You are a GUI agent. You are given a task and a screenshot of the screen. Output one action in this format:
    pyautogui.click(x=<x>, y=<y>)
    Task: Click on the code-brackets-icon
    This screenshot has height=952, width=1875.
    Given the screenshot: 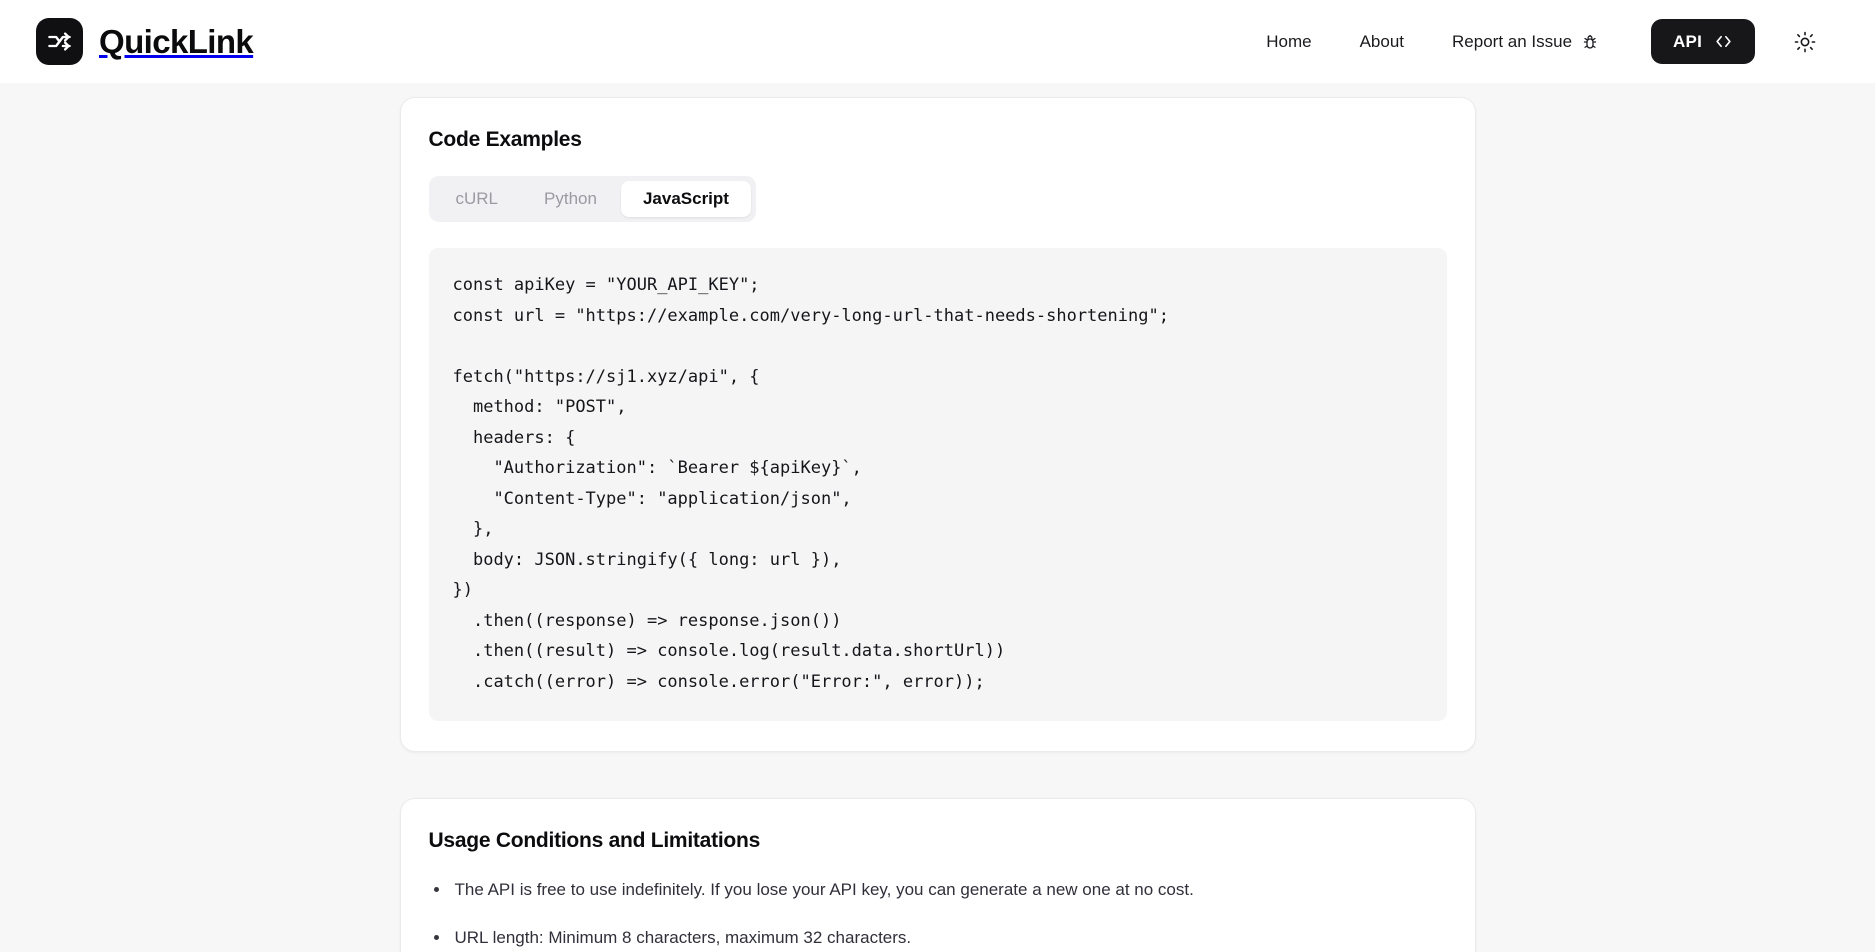 What is the action you would take?
    pyautogui.click(x=1723, y=41)
    